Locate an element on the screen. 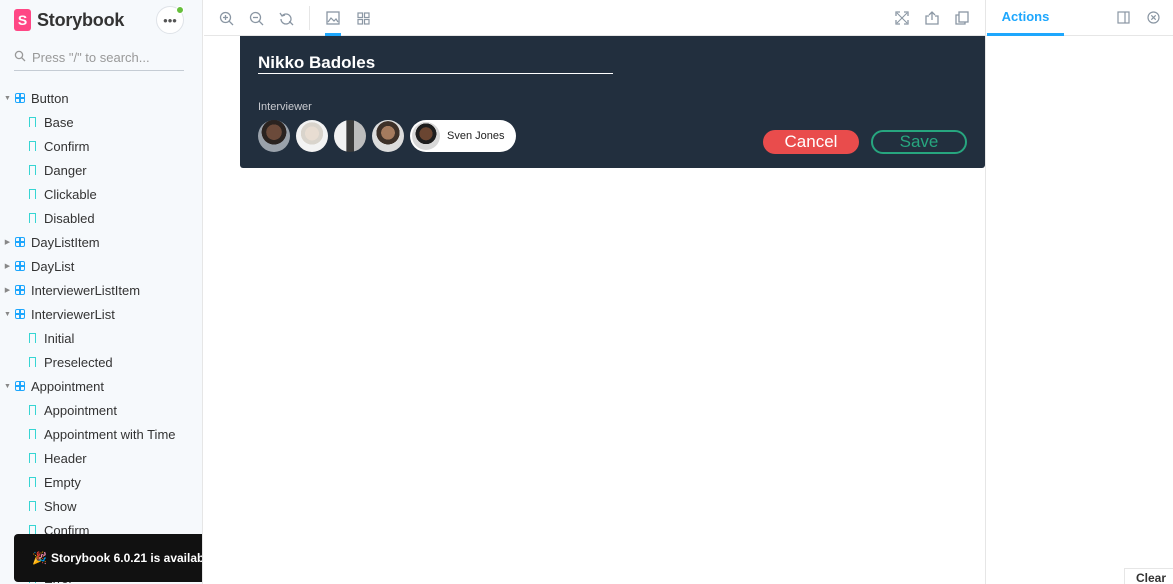 This screenshot has width=1173, height=584. update-notification: 🎉 Storybook 6.0.21 is available! is located at coordinates (108, 558).